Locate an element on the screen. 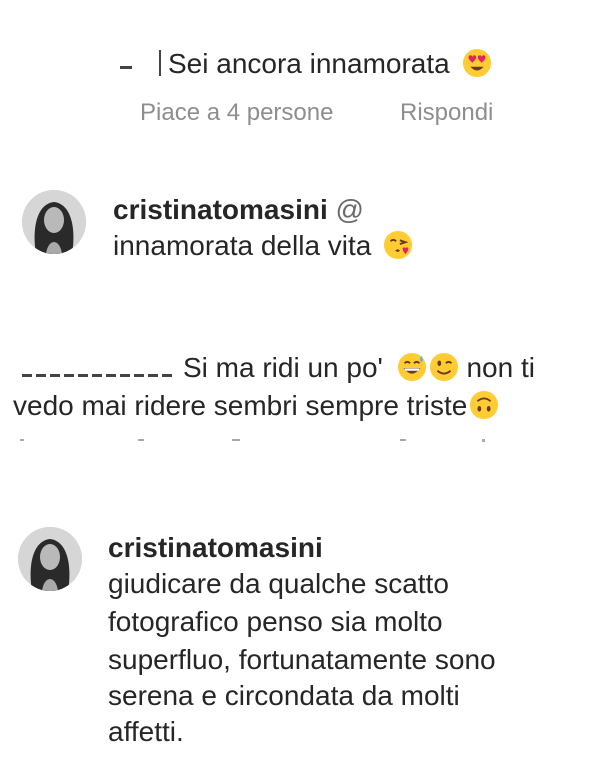 This screenshot has height=758, width=598. comment-1-text: Sei ancora innamorata is located at coordinates (309, 63).